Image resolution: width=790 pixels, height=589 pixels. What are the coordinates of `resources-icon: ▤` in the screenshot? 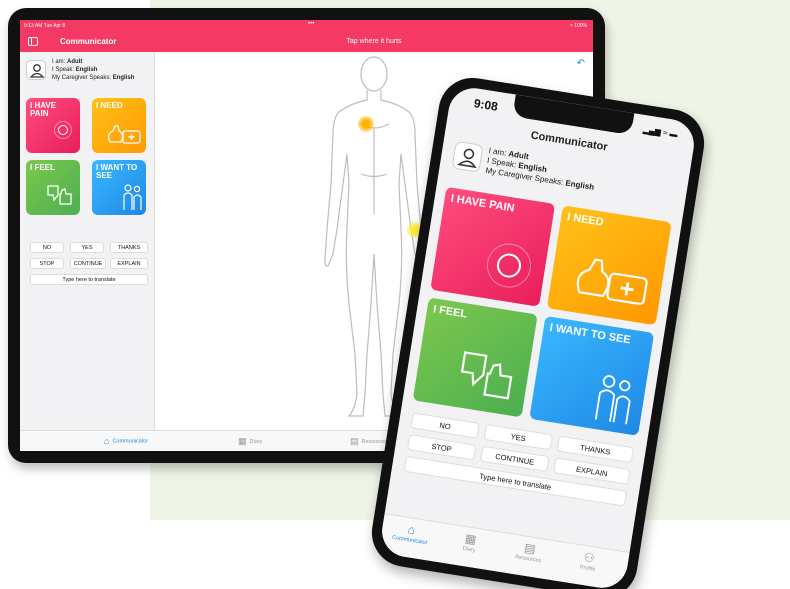 It's located at (354, 441).